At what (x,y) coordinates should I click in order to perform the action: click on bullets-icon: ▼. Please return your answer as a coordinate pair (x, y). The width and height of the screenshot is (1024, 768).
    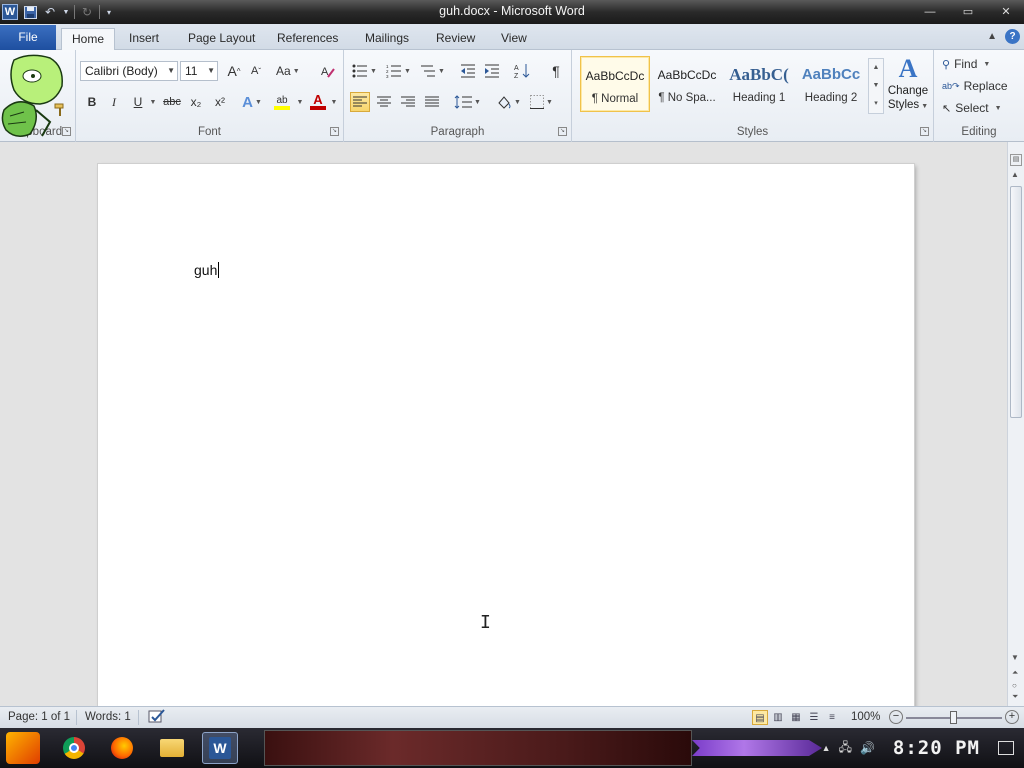
    Looking at the image, I should click on (364, 71).